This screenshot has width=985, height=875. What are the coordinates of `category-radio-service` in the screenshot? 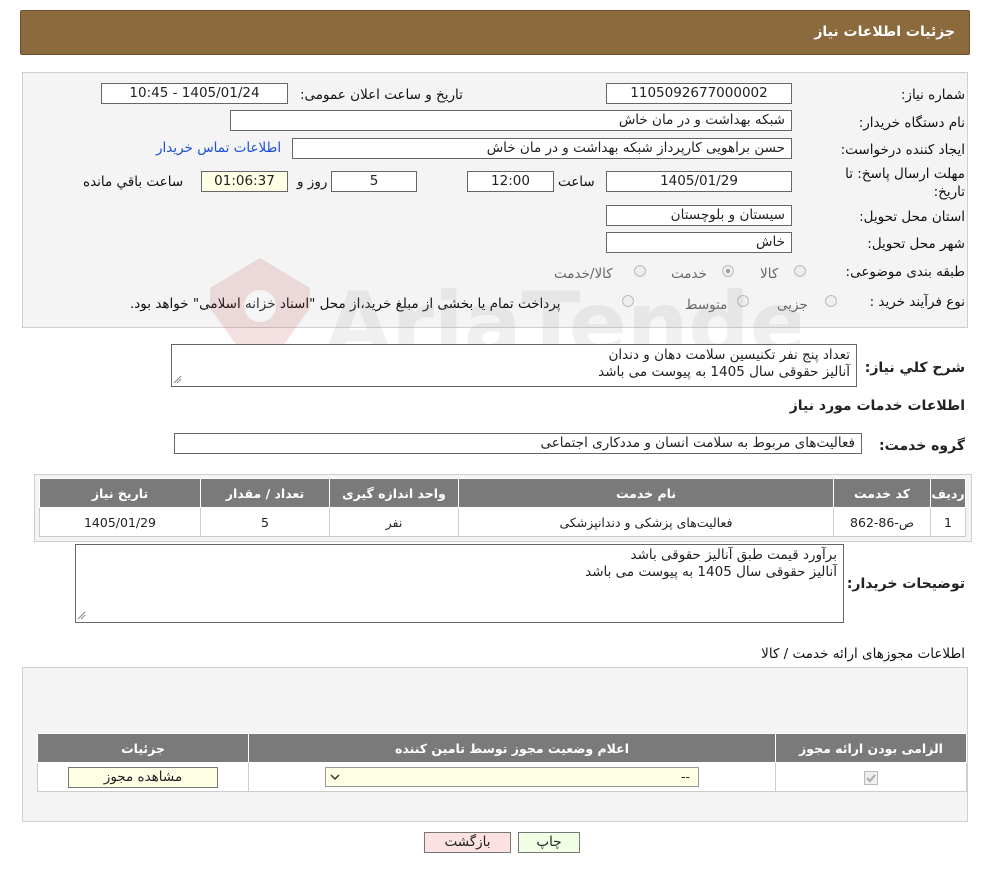 It's located at (728, 271).